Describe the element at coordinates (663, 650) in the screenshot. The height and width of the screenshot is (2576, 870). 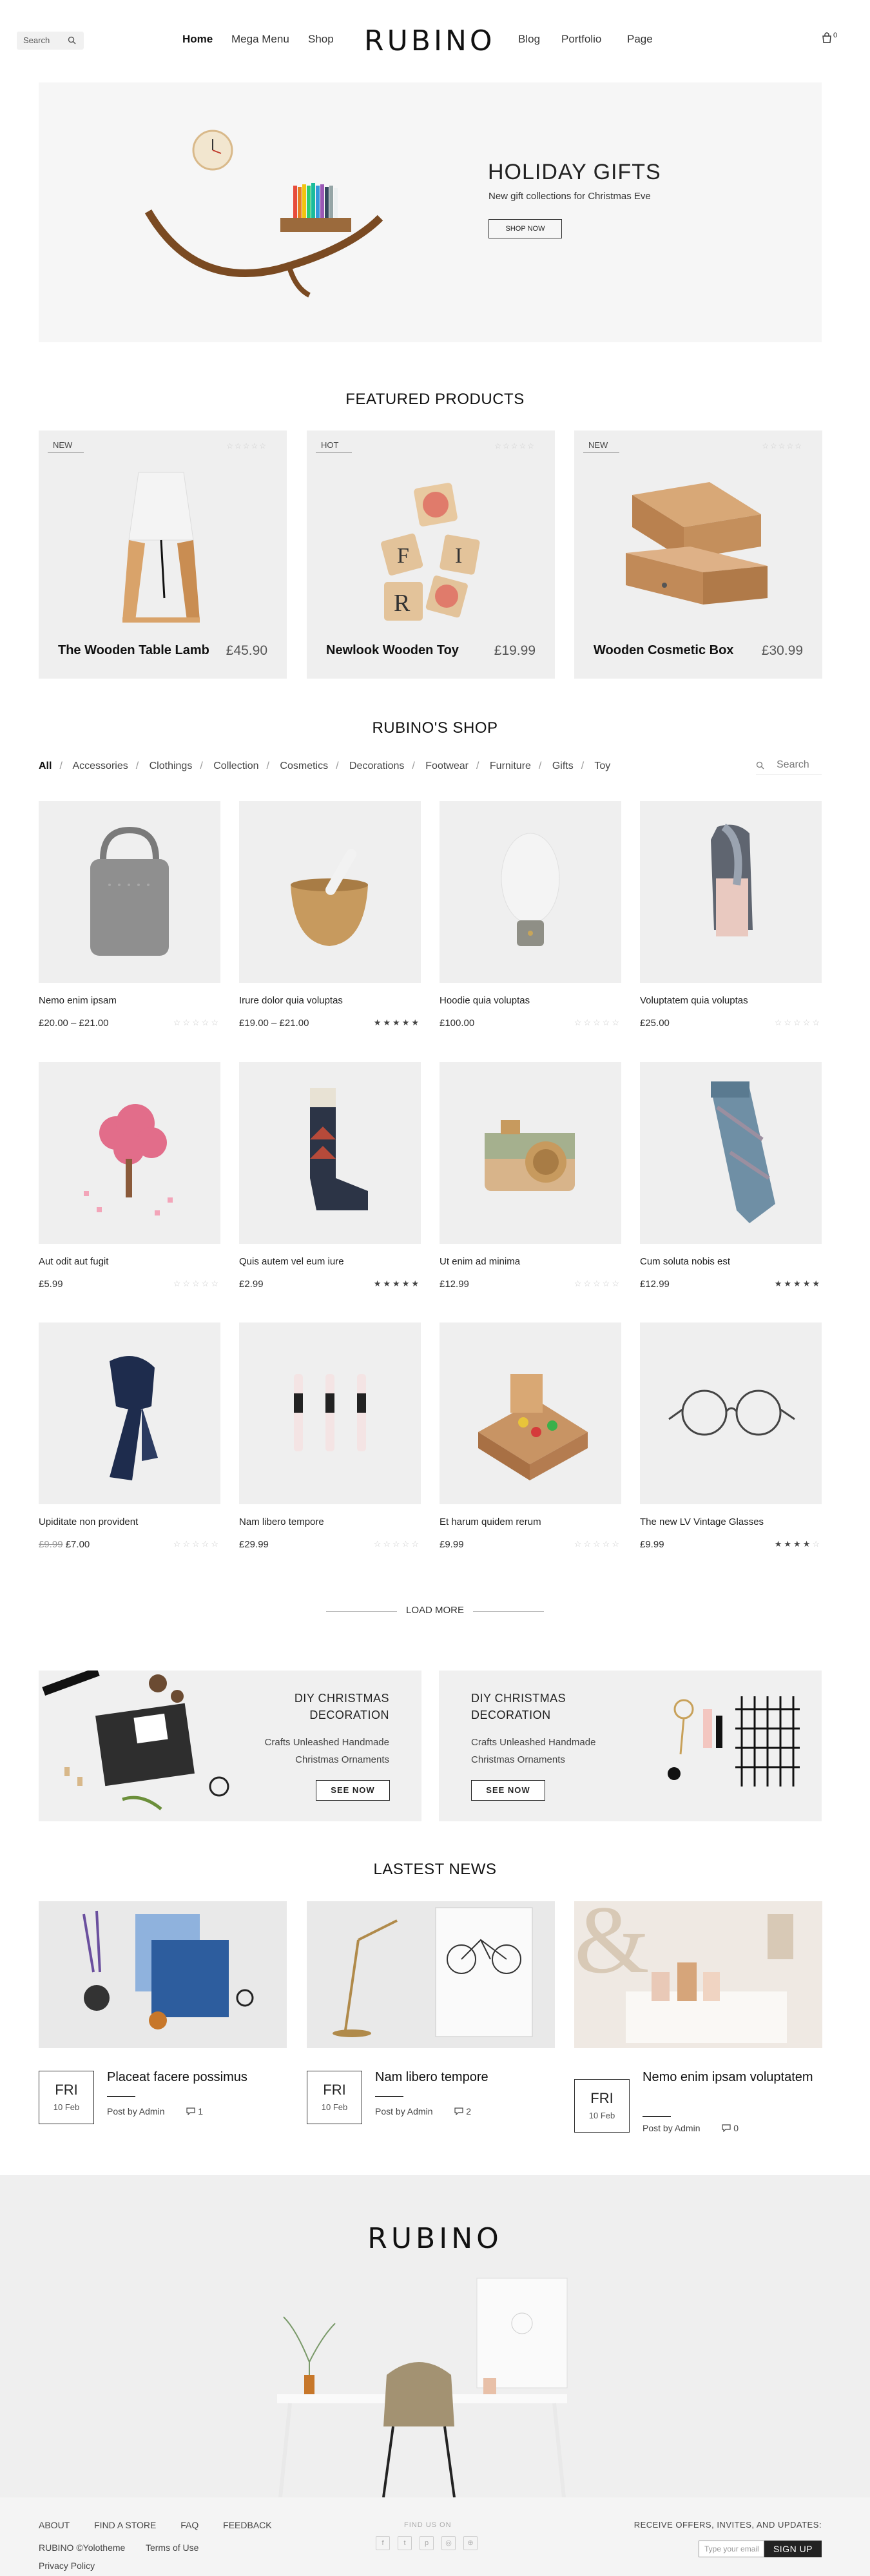
I see `product-name: Wooden Cosmetic Box` at that location.